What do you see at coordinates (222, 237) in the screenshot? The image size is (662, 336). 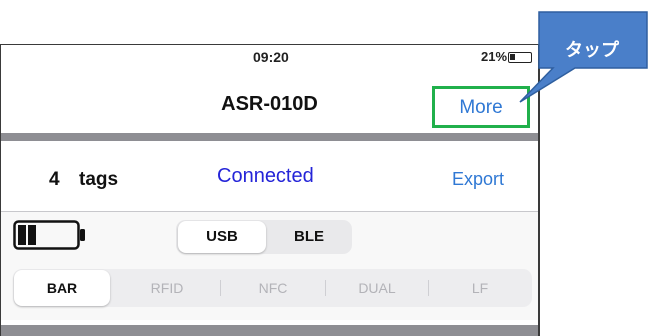 I see `segment-usb: USB` at bounding box center [222, 237].